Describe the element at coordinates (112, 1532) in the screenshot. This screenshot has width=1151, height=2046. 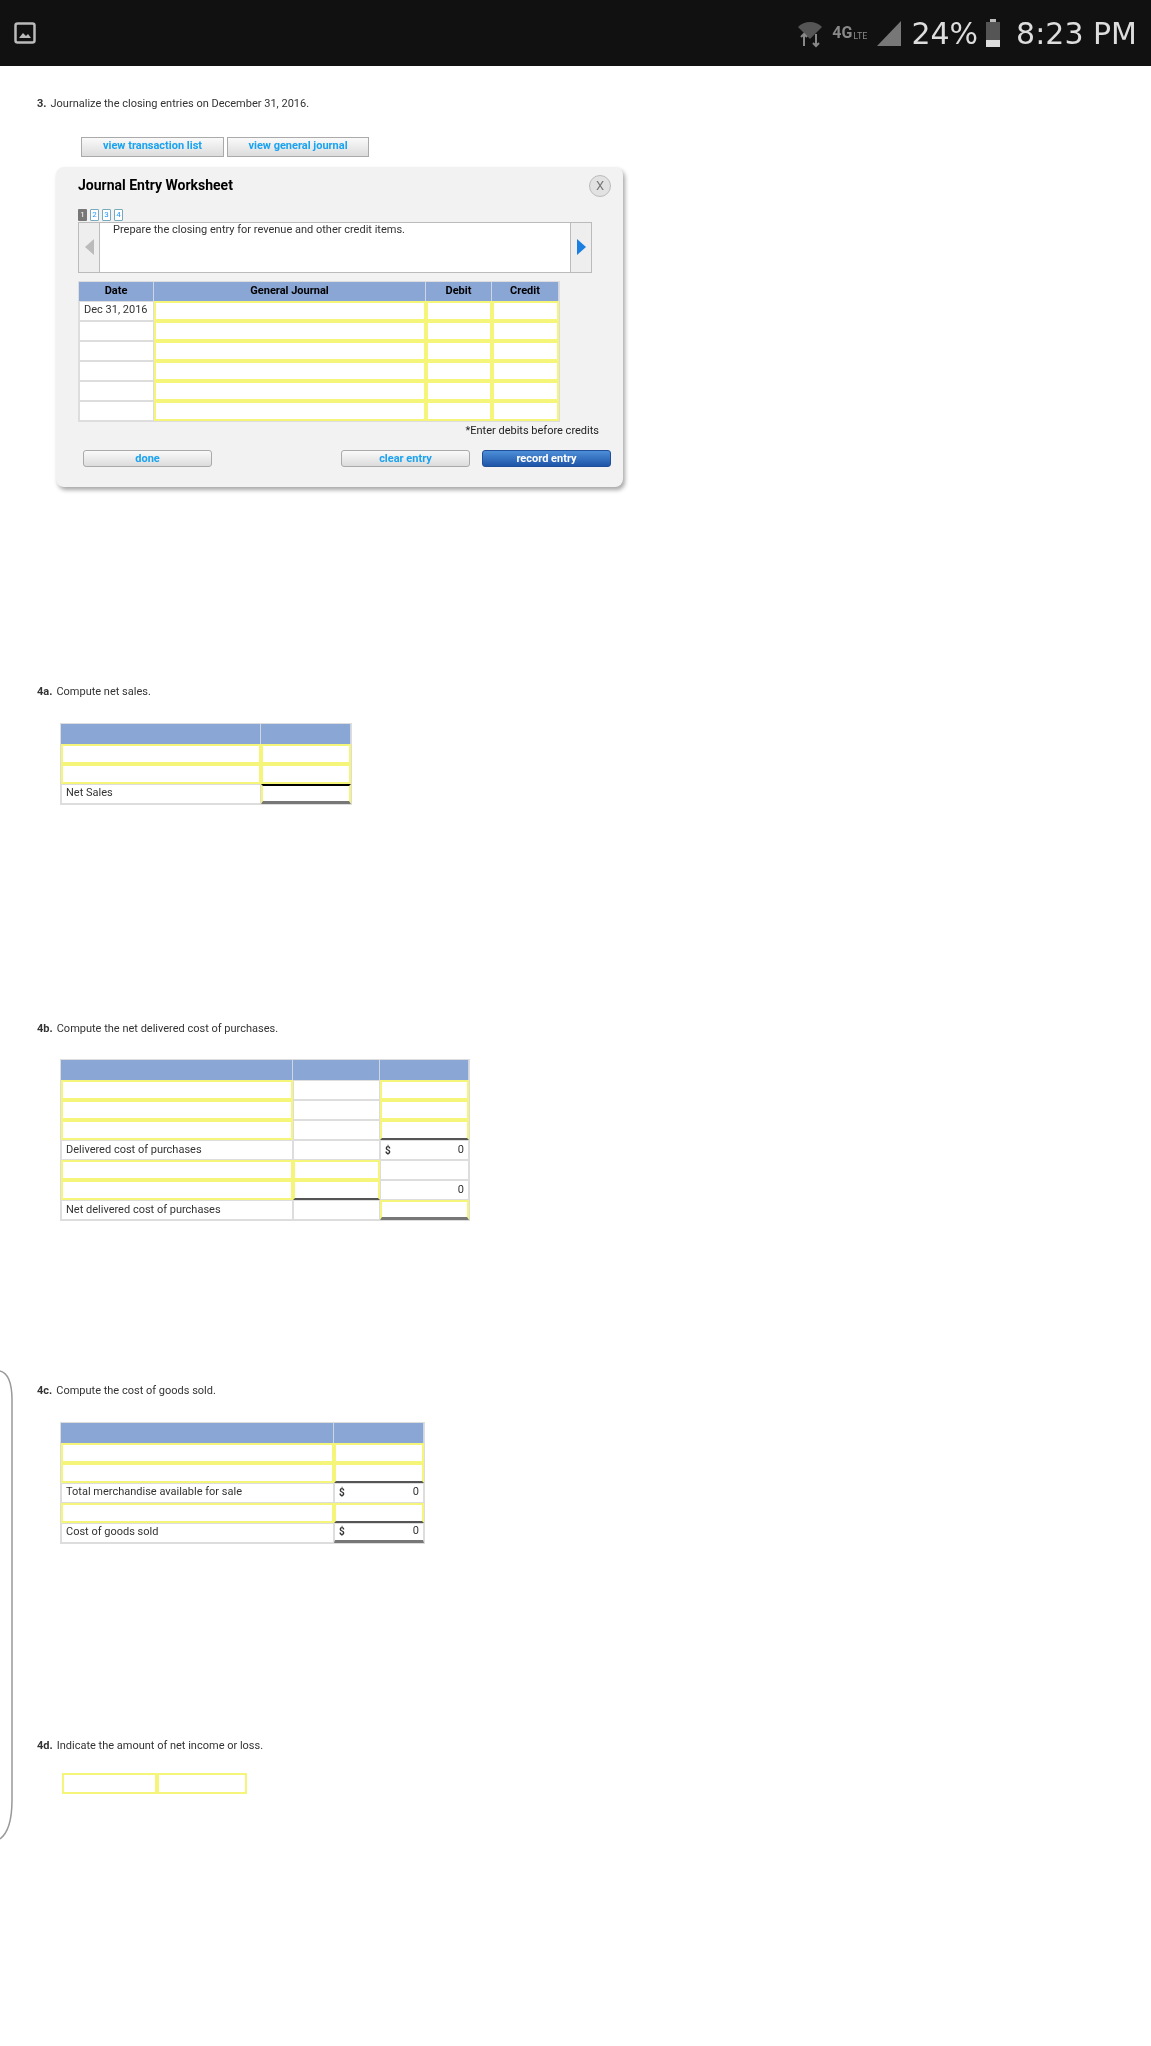
I see `row-label: Cost of goods sold` at that location.